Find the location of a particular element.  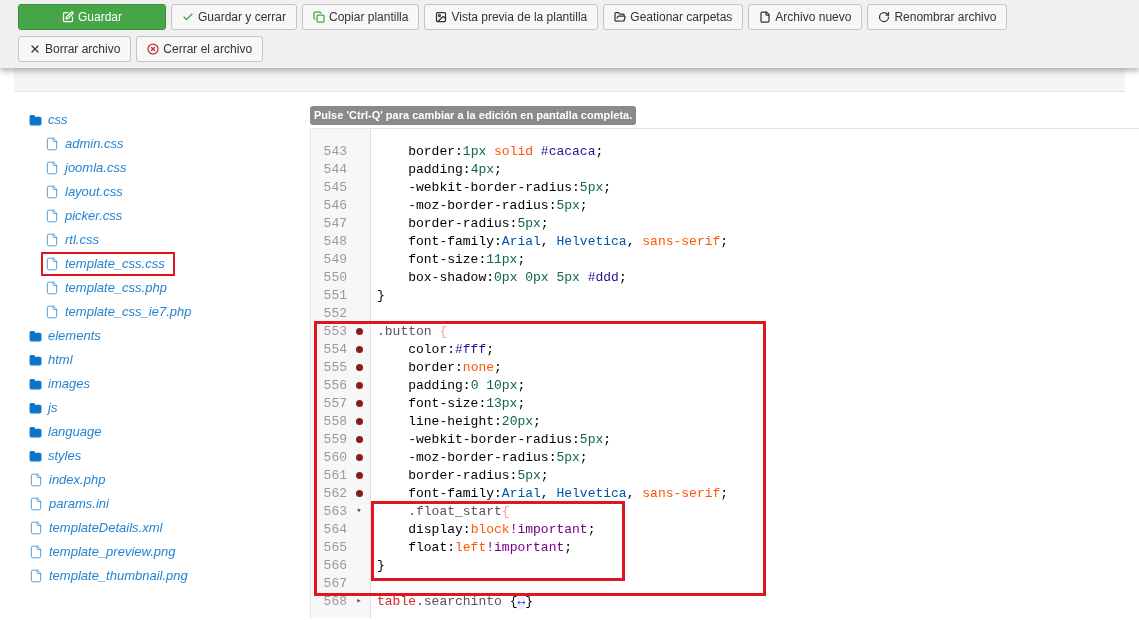

line-number: 547 is located at coordinates (335, 223).